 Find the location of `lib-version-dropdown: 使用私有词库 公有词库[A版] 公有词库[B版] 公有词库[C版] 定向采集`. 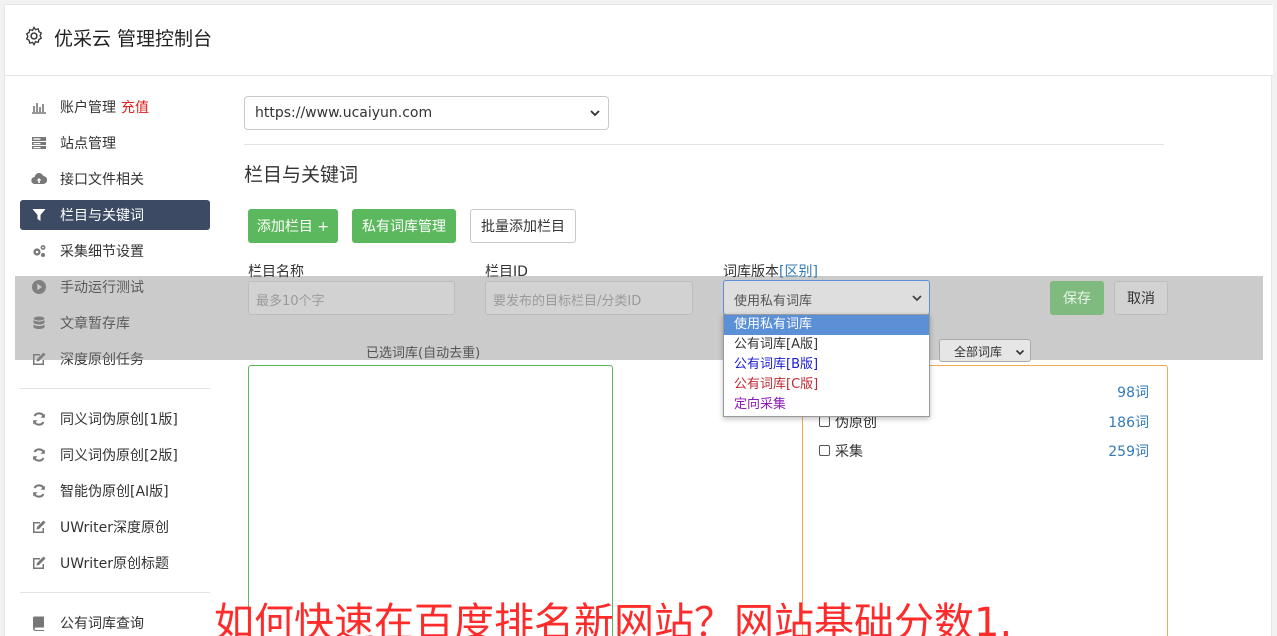

lib-version-dropdown: 使用私有词库 公有词库[A版] 公有词库[B版] 公有词库[C版] 定向采集 is located at coordinates (826, 365).